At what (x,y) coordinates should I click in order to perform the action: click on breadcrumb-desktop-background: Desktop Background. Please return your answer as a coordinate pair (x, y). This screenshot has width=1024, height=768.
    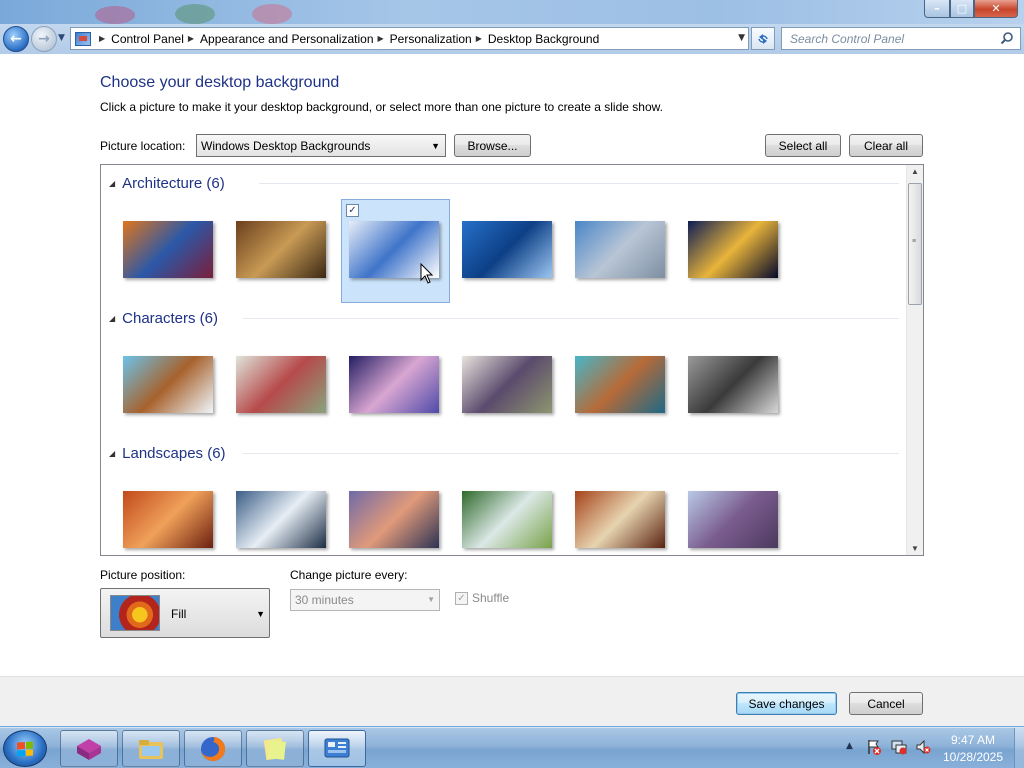
    Looking at the image, I should click on (543, 39).